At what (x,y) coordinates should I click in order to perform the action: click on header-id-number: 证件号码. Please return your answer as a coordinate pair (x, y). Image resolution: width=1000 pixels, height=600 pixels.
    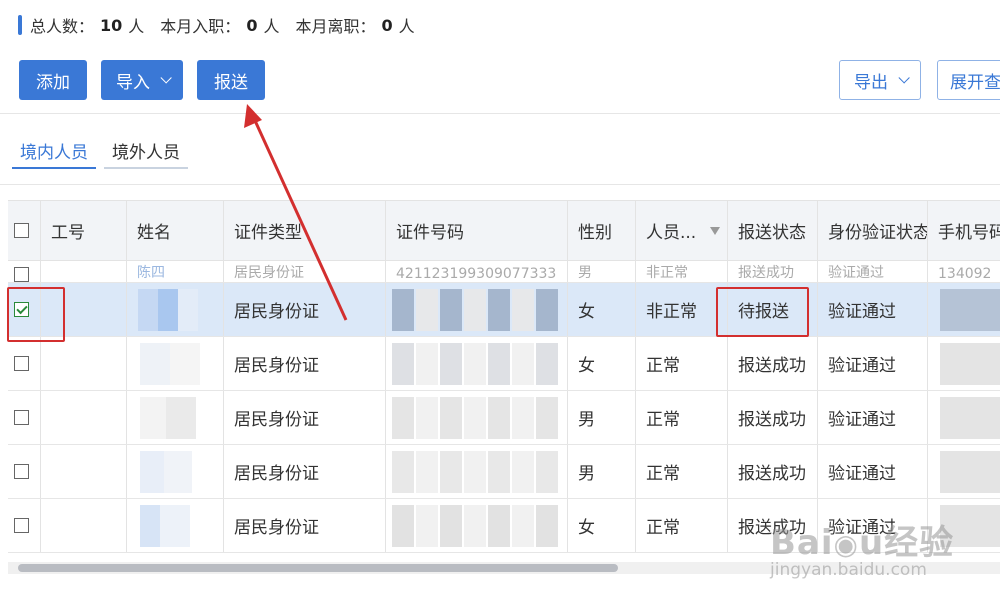
    Looking at the image, I should click on (477, 230).